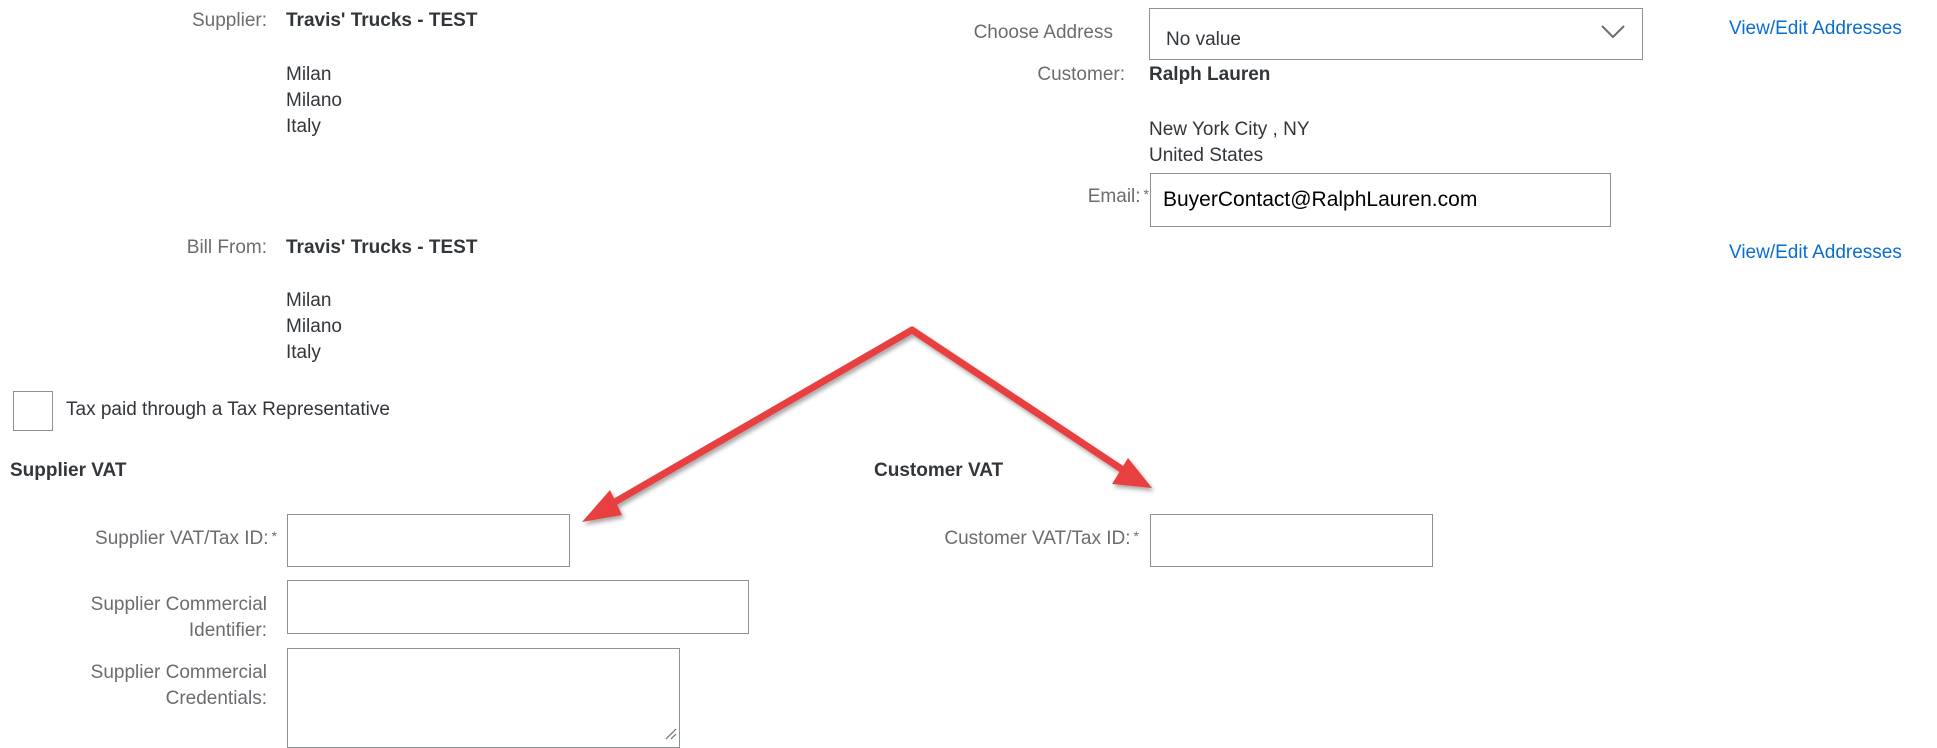 The image size is (1937, 748). What do you see at coordinates (1019, 401) in the screenshot?
I see `annotation-arrow-right` at bounding box center [1019, 401].